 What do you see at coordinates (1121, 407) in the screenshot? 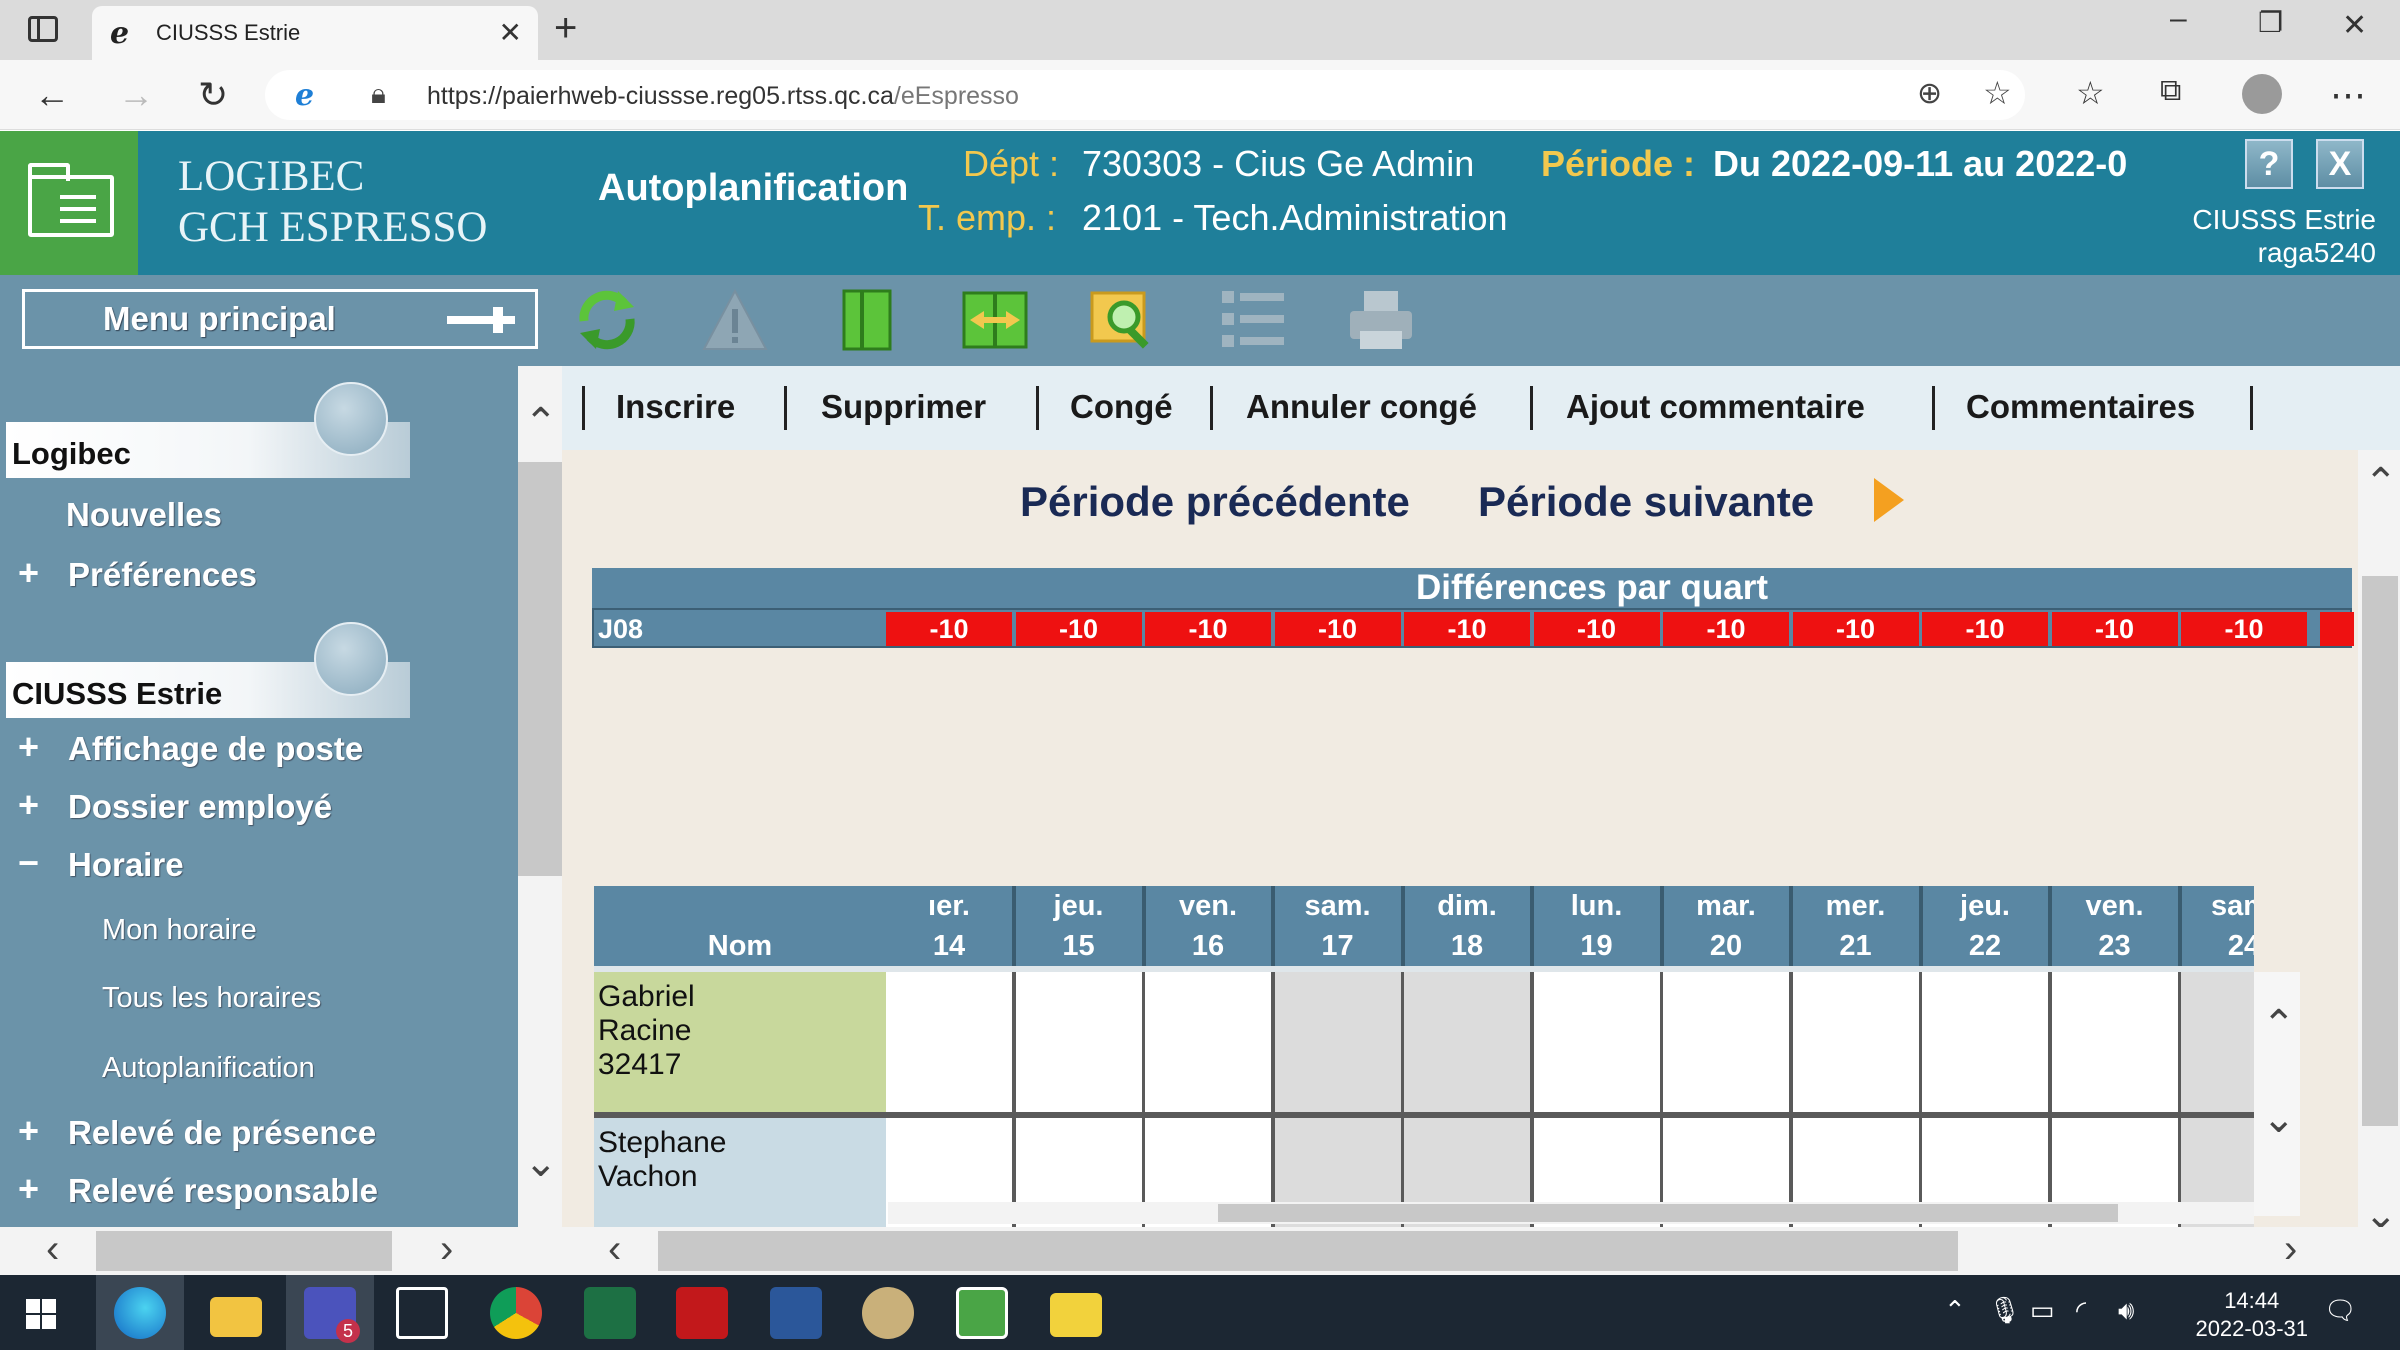
I see `conge-button: Congé` at bounding box center [1121, 407].